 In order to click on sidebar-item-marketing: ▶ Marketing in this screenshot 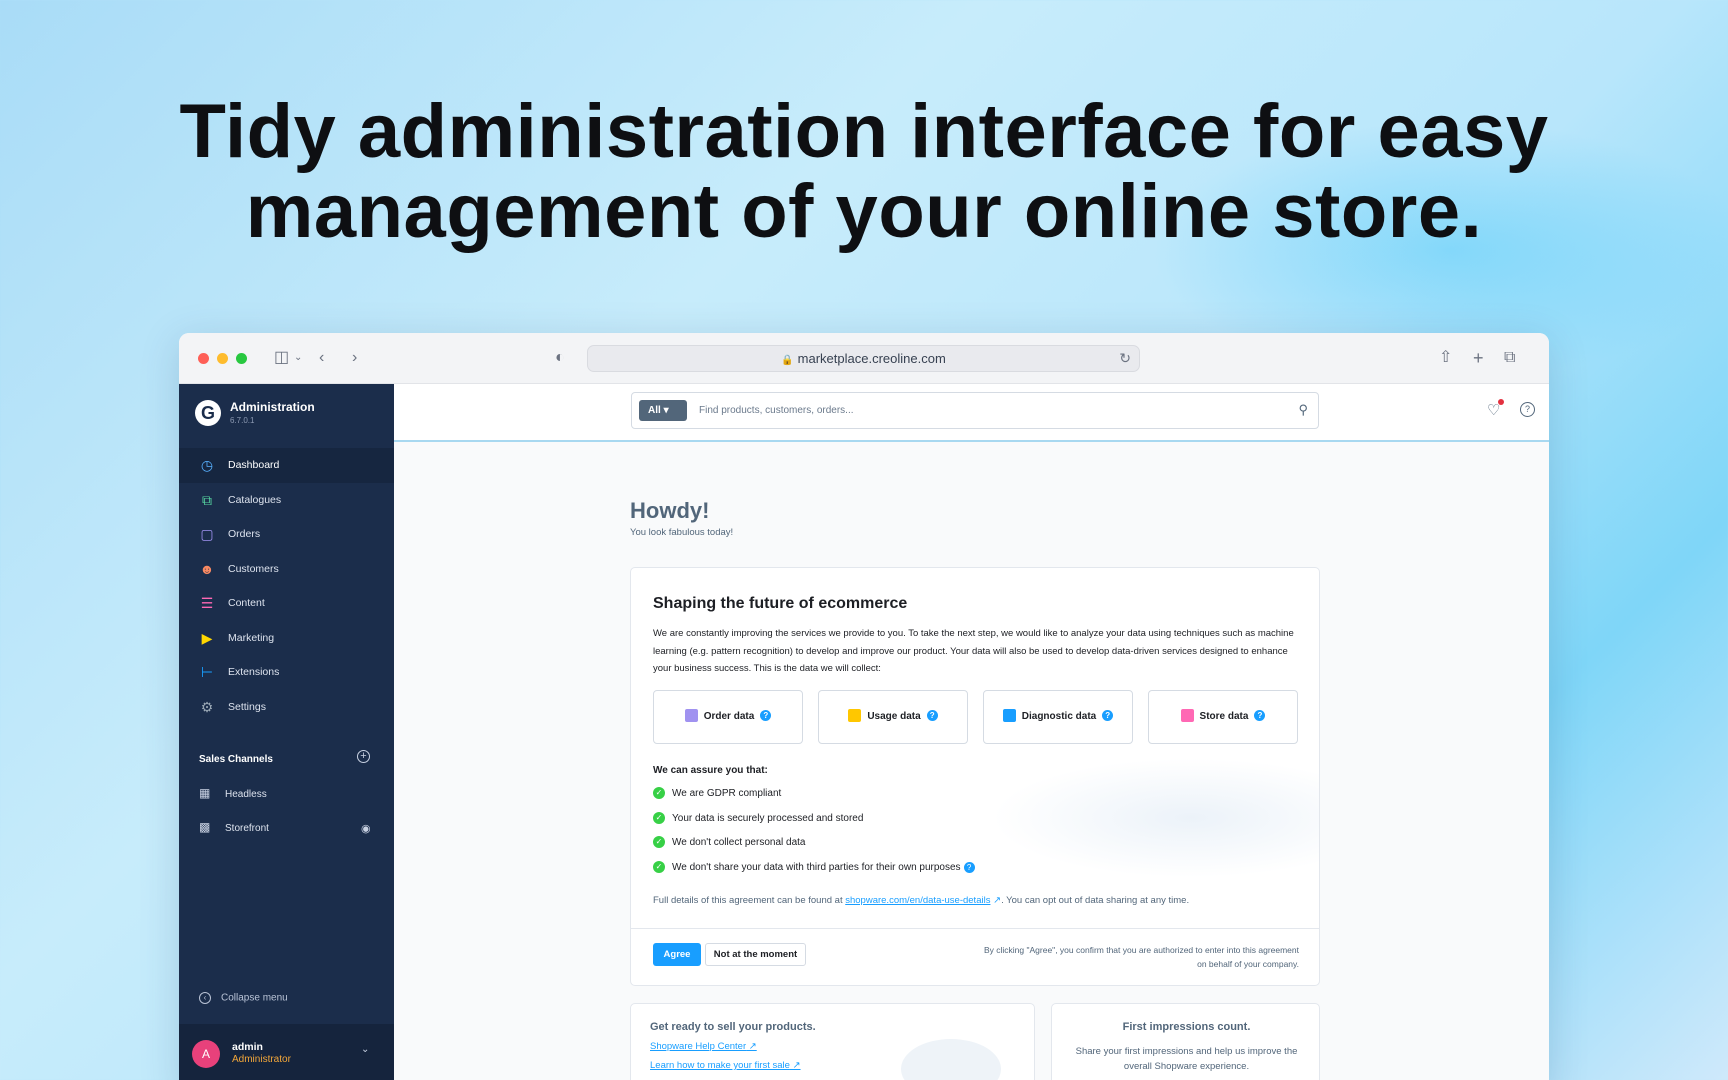, I will do `click(286, 638)`.